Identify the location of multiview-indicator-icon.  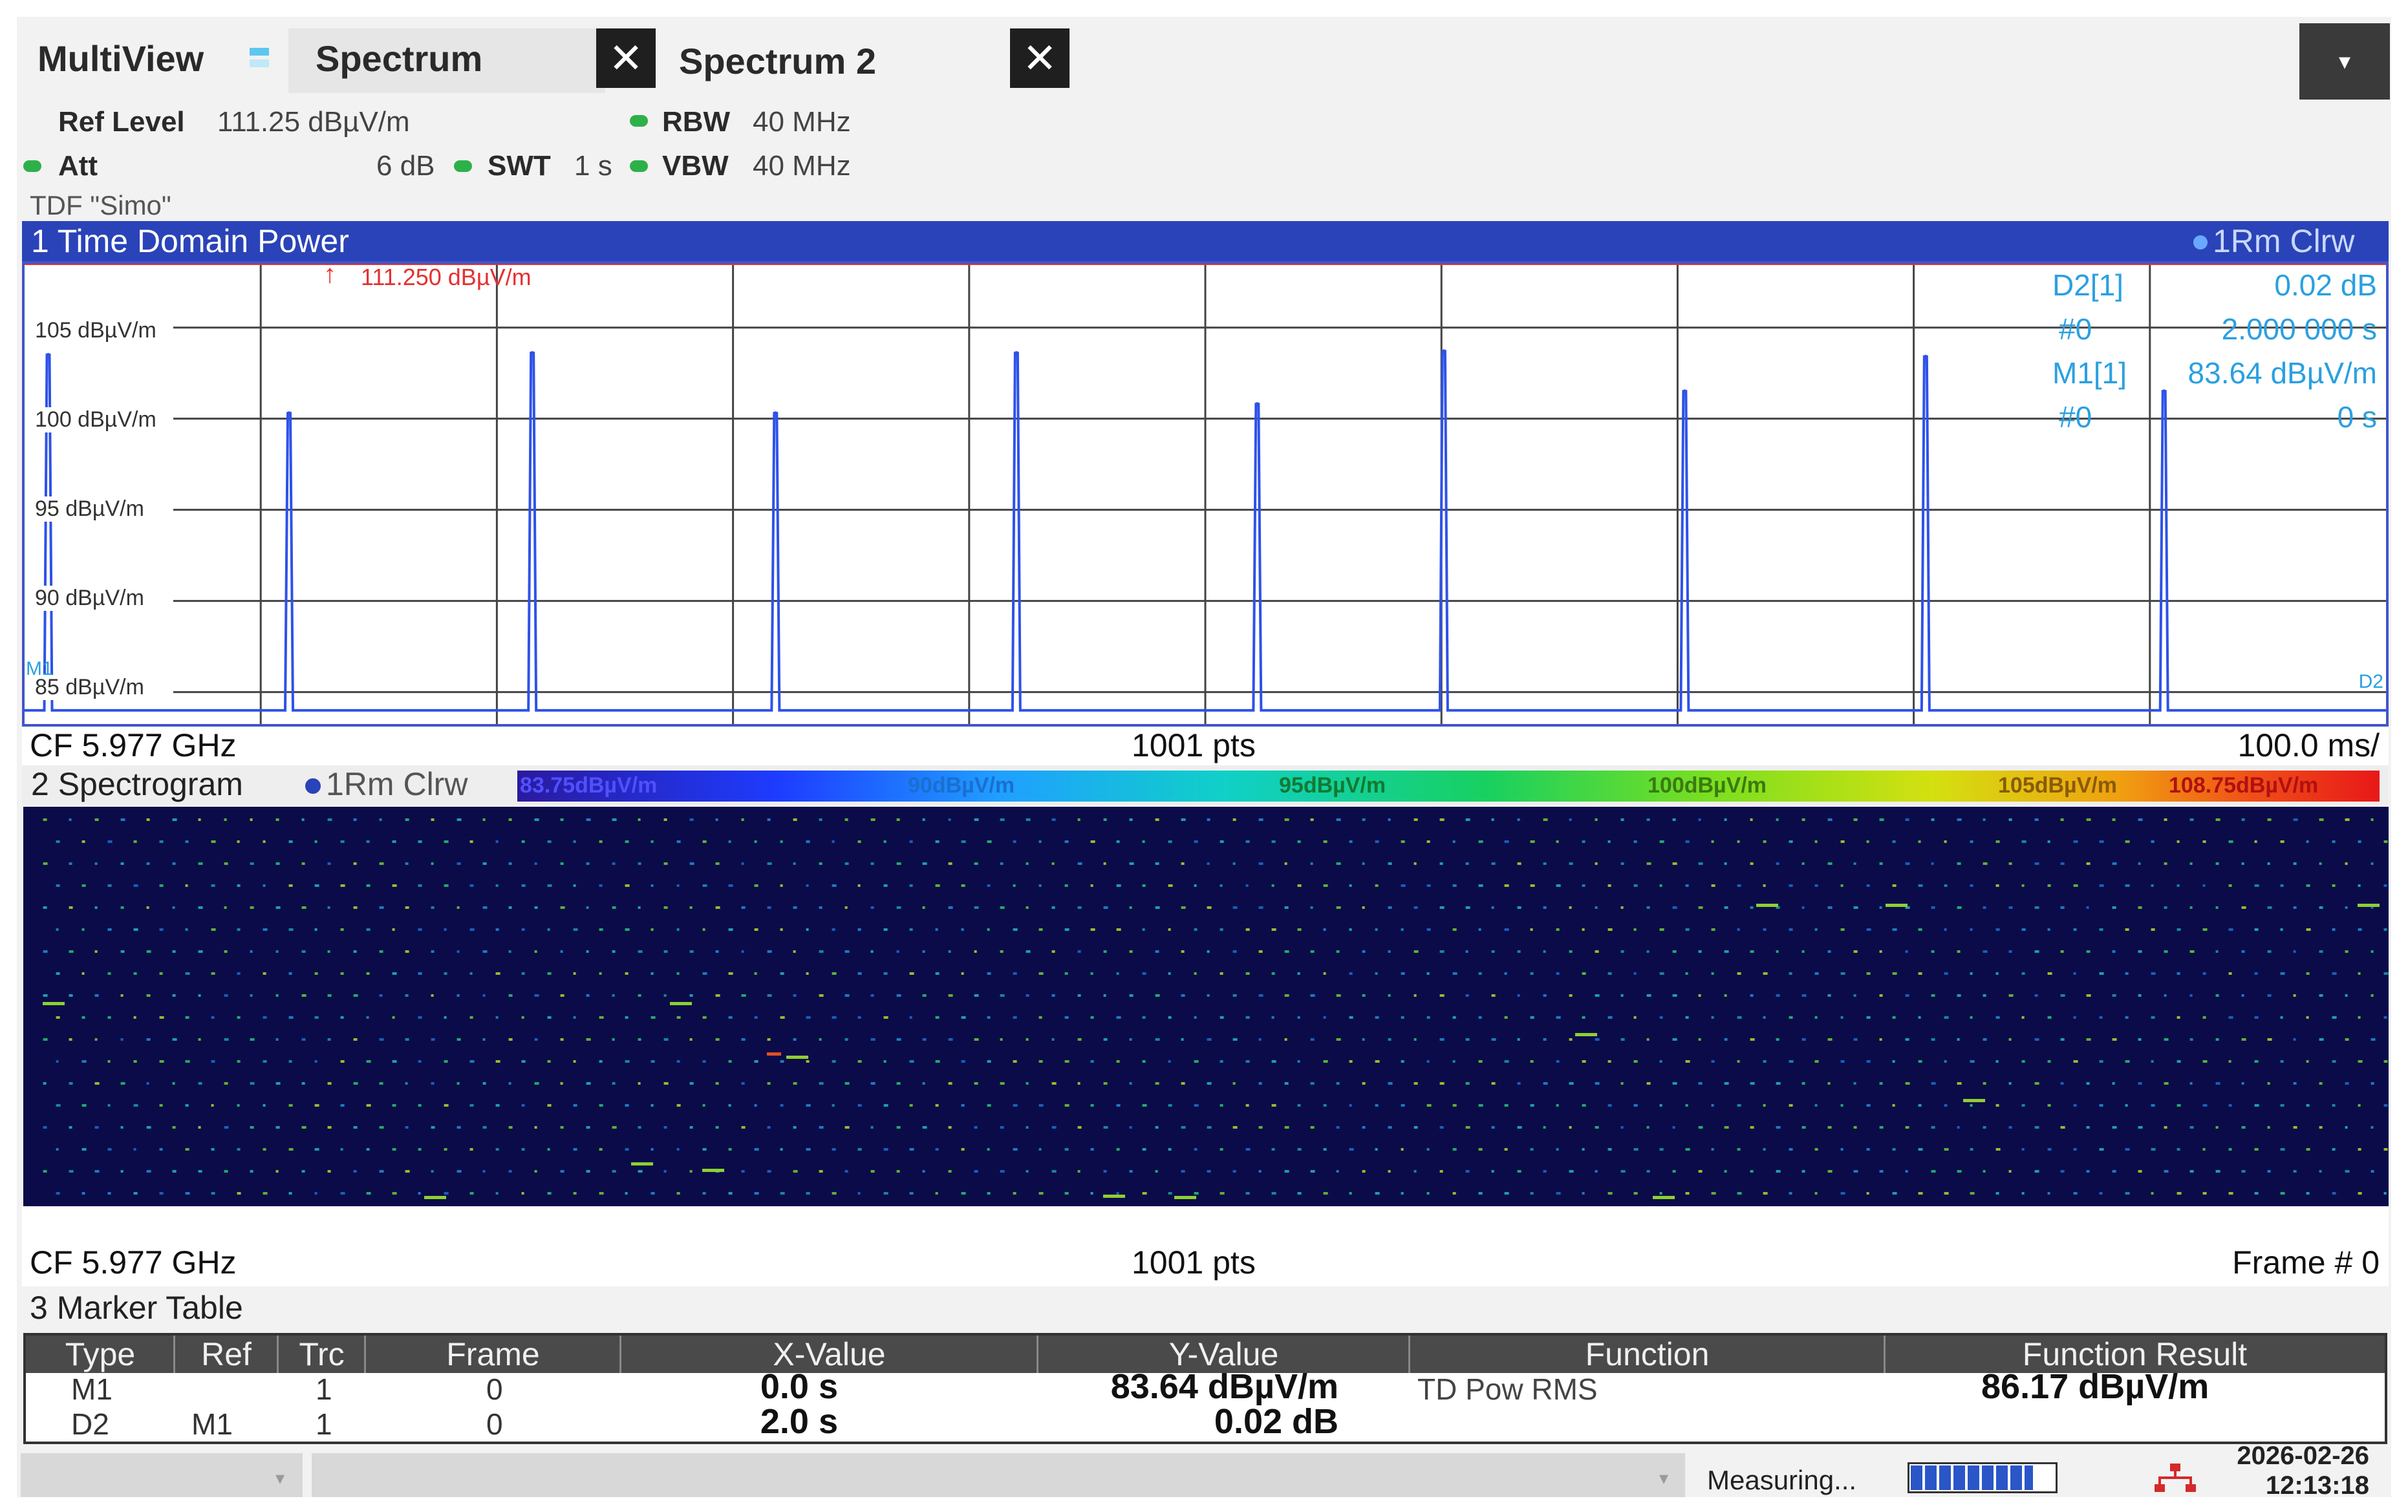
(259, 52).